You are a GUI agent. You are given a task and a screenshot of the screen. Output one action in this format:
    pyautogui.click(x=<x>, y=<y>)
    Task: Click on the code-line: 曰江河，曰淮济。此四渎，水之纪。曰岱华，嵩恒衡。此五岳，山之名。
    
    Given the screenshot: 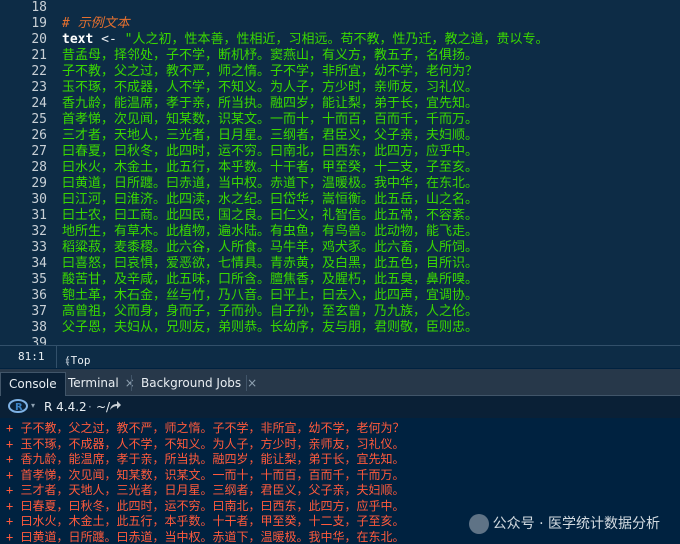 What is the action you would take?
    pyautogui.click(x=270, y=200)
    